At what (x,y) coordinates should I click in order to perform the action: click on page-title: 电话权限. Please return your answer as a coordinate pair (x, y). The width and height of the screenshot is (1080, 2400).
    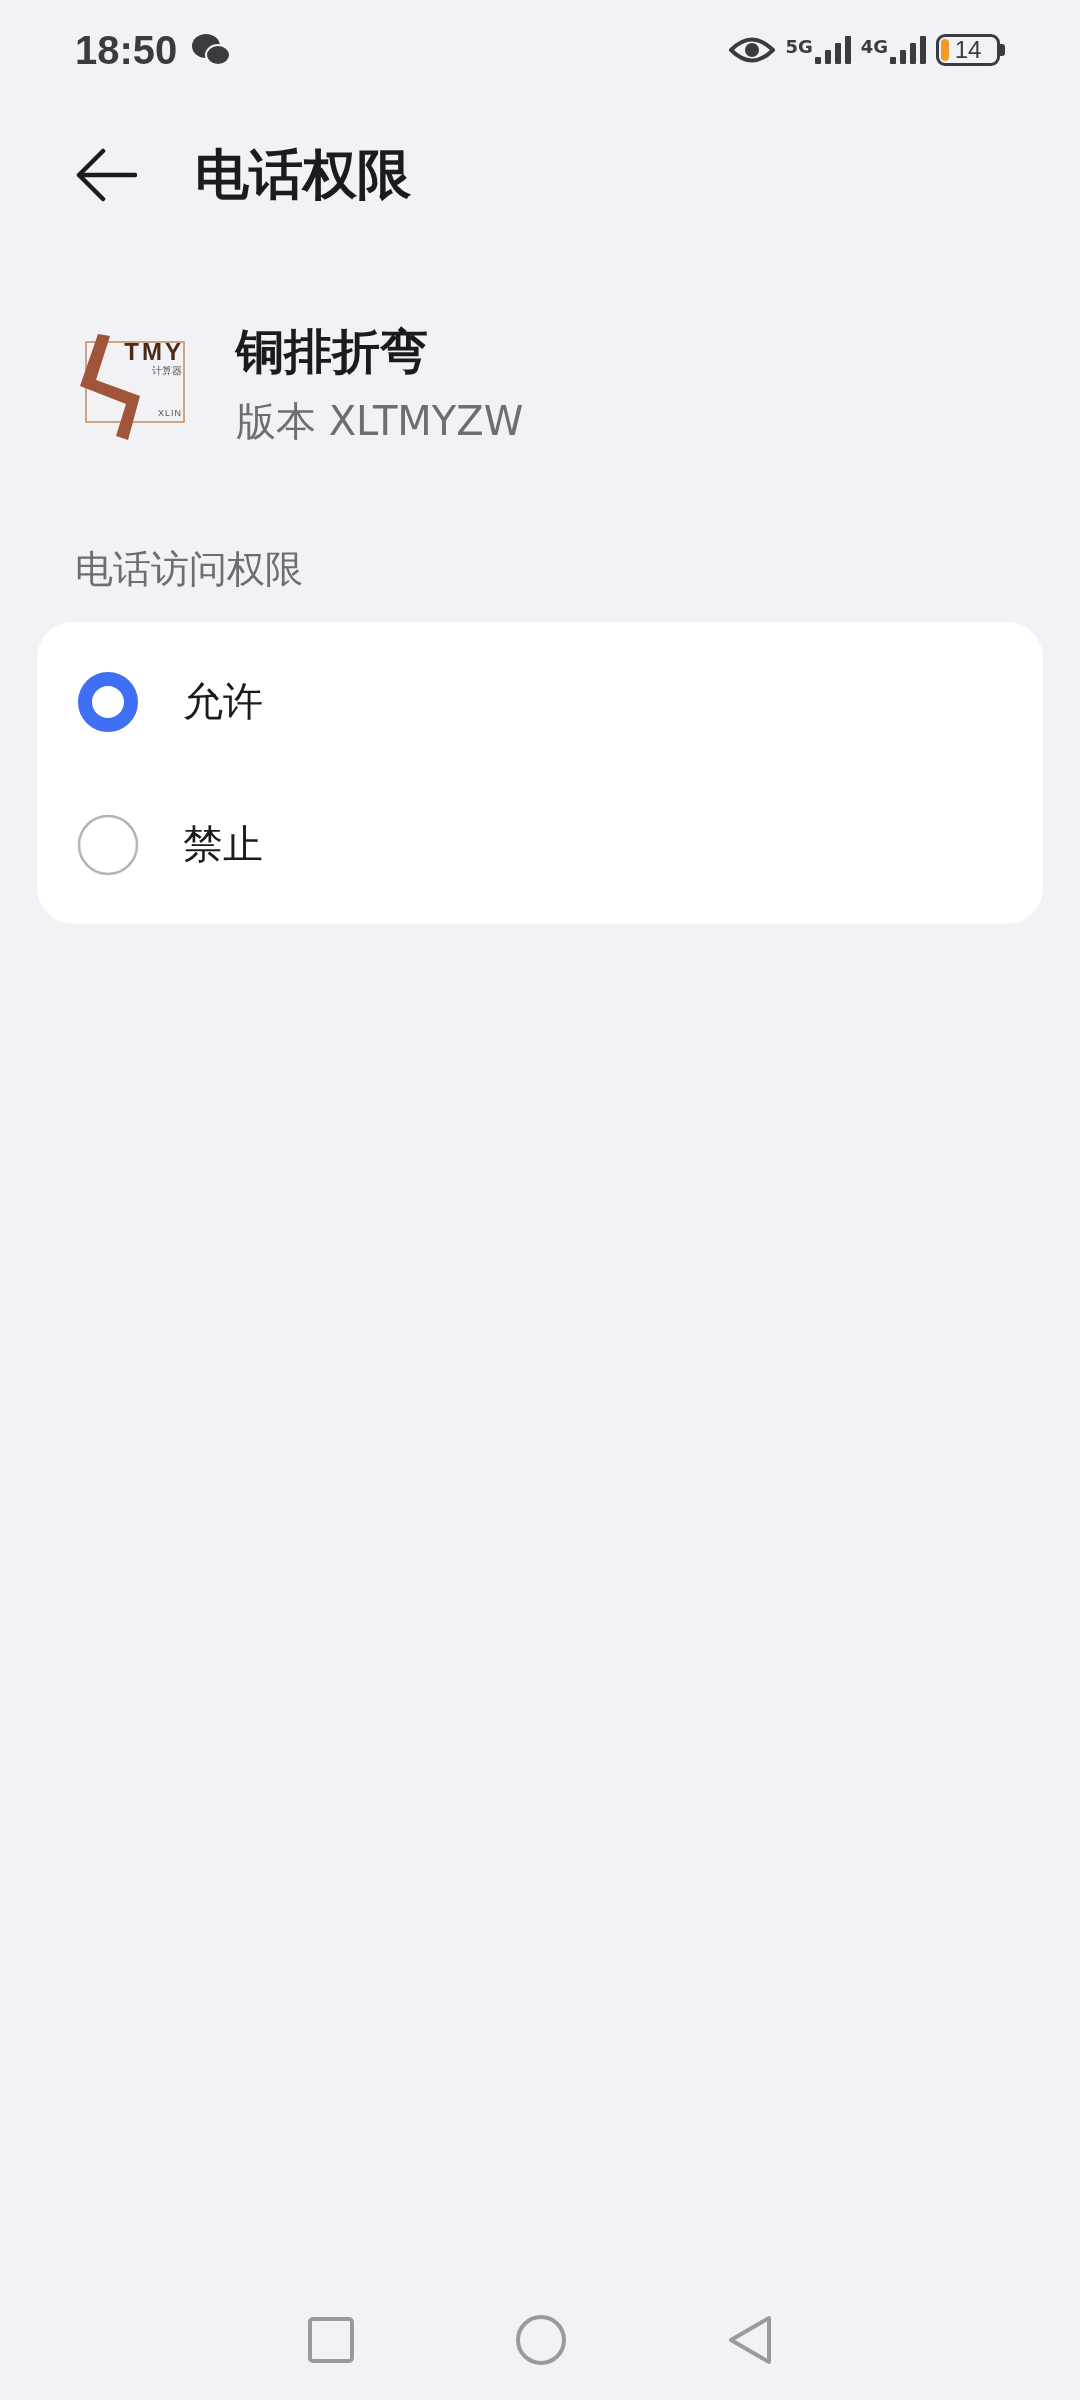
    Looking at the image, I should click on (303, 174).